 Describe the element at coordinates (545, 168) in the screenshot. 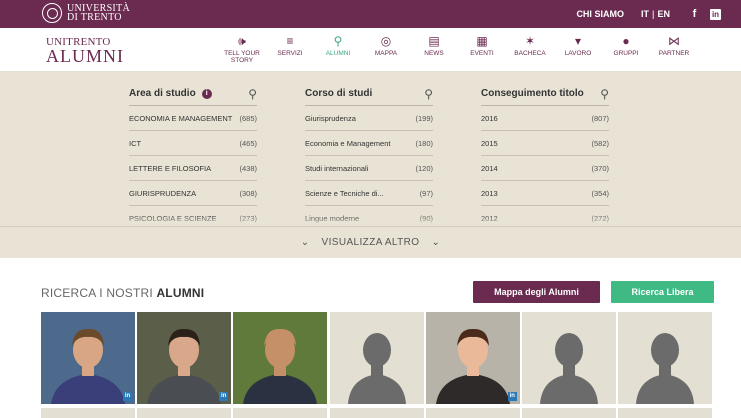

I see `filter-option: 2014 (370)` at that location.